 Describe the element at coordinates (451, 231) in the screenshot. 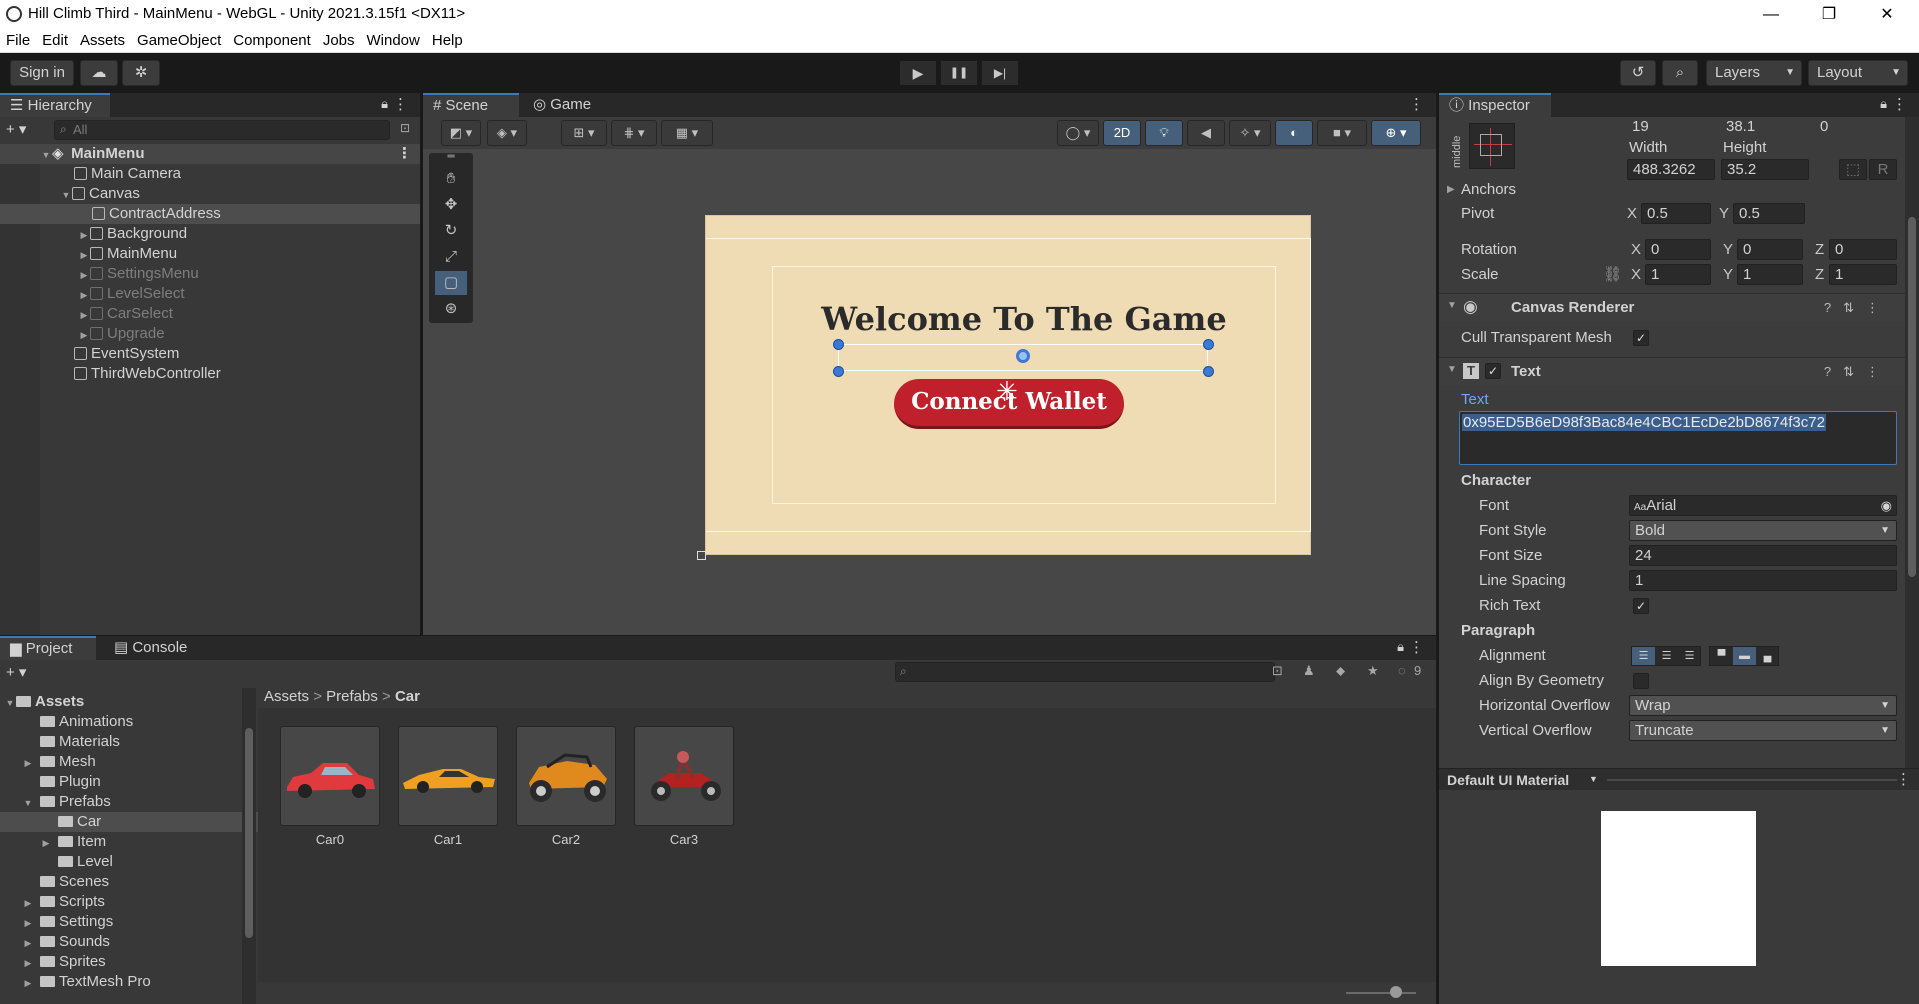

I see `rotate-tool-icon: ↻` at that location.